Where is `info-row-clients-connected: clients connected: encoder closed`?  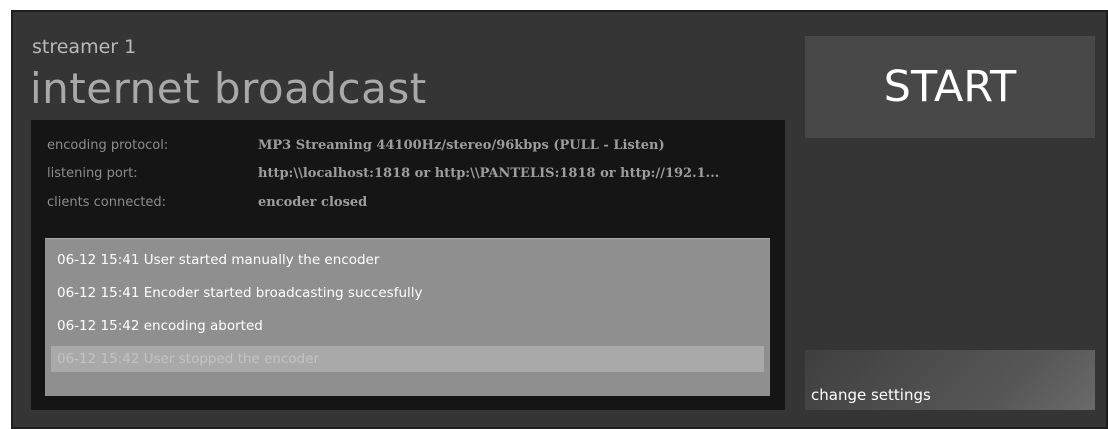 info-row-clients-connected: clients connected: encoder closed is located at coordinates (412, 206).